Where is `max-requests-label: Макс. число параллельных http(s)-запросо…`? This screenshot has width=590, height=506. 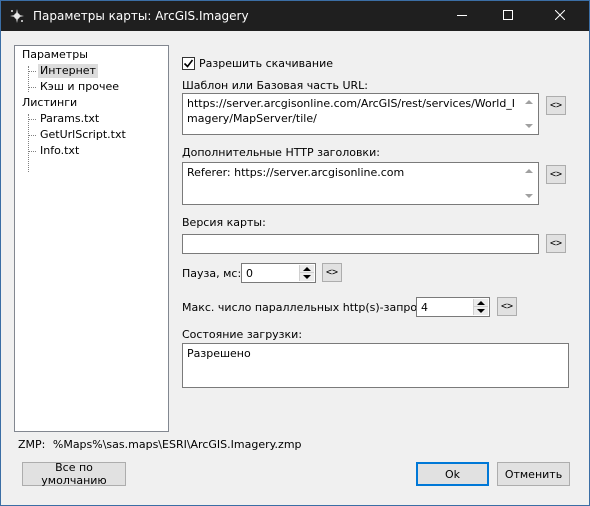 max-requests-label: Макс. число параллельных http(s)-запросо… is located at coordinates (311, 307).